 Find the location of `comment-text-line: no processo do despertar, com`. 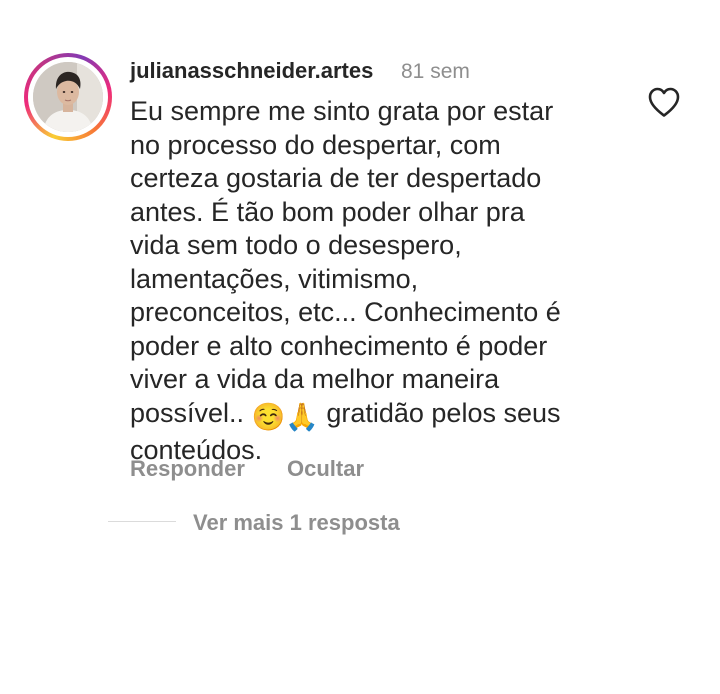

comment-text-line: no processo do despertar, com is located at coordinates (315, 144).